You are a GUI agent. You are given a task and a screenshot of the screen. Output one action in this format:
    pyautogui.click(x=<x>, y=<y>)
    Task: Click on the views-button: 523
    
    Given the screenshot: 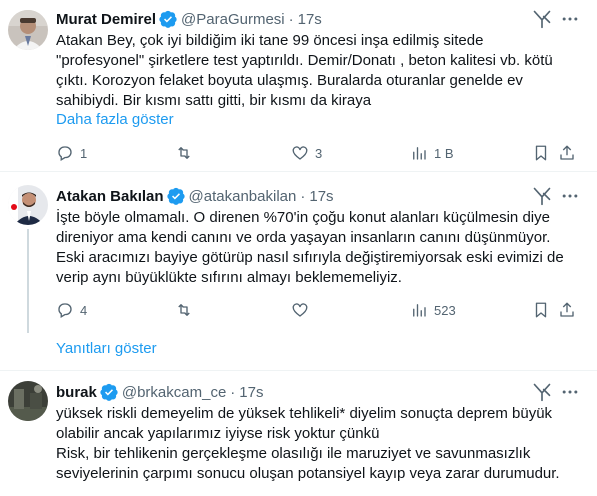 What is the action you would take?
    pyautogui.click(x=468, y=310)
    